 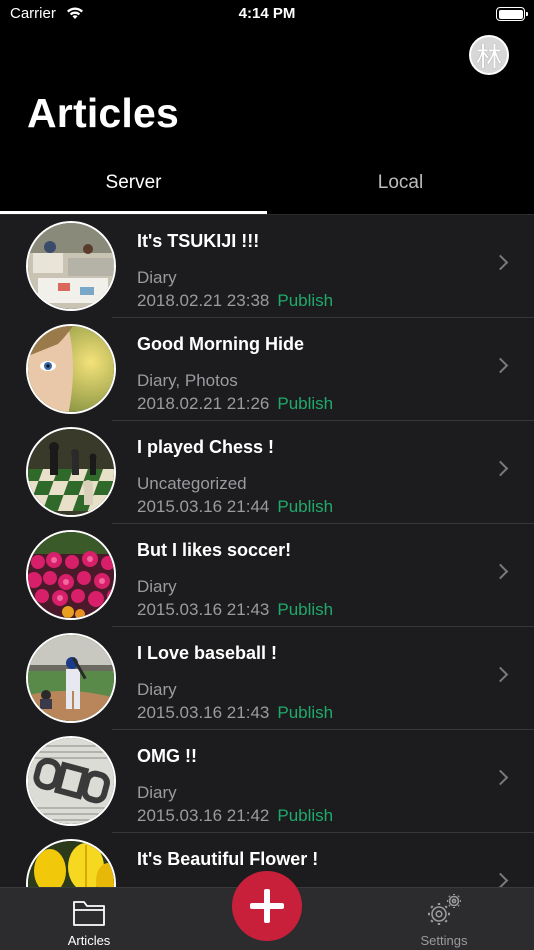 I want to click on article-date: 2015.03.16 21:44, so click(x=203, y=506).